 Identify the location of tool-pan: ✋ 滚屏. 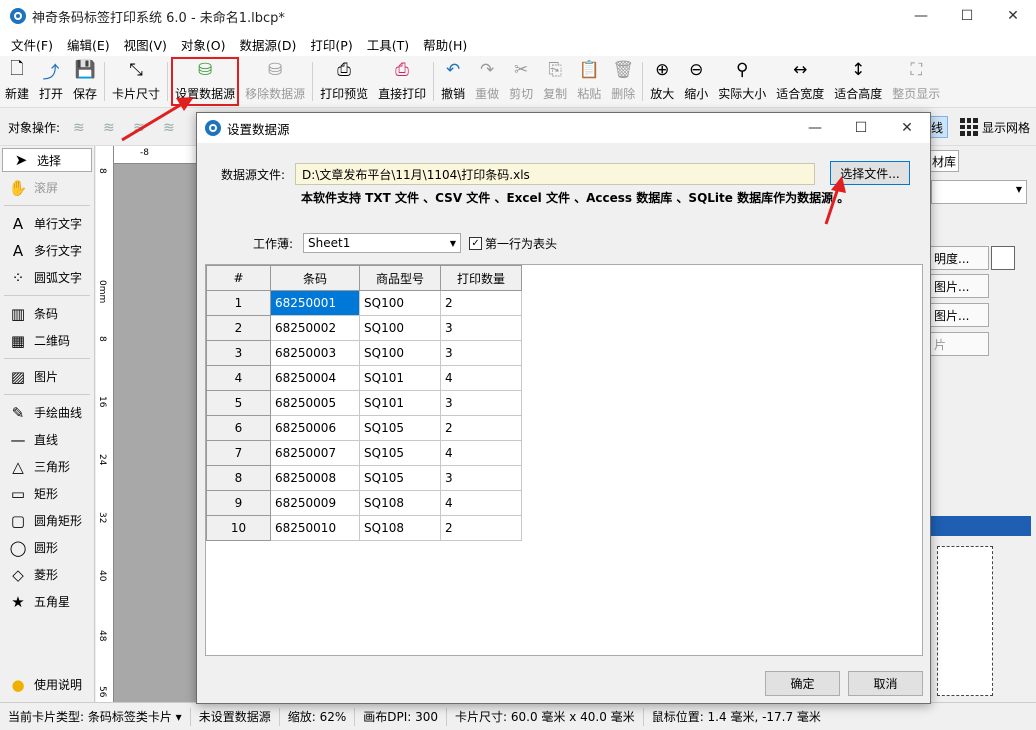
(47, 187).